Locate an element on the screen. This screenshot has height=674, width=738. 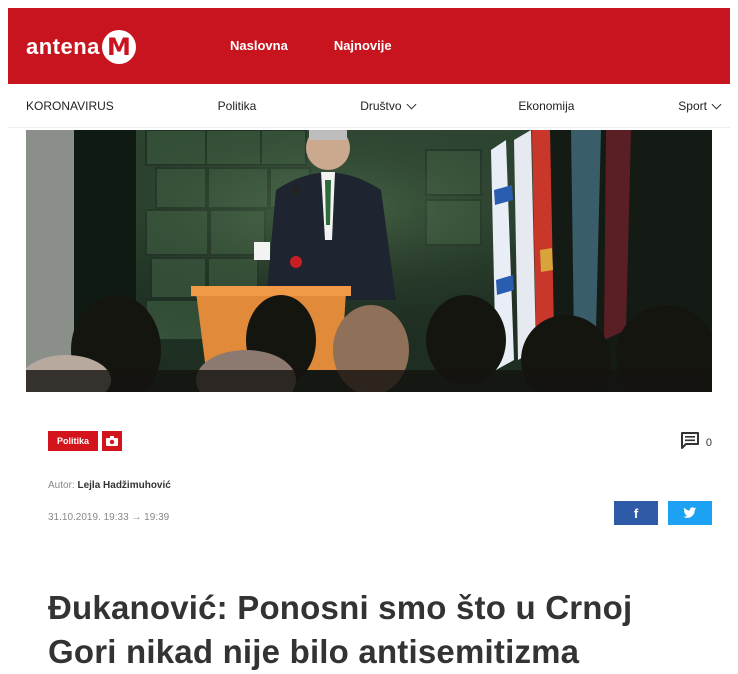
twitter-share-button is located at coordinates (690, 513).